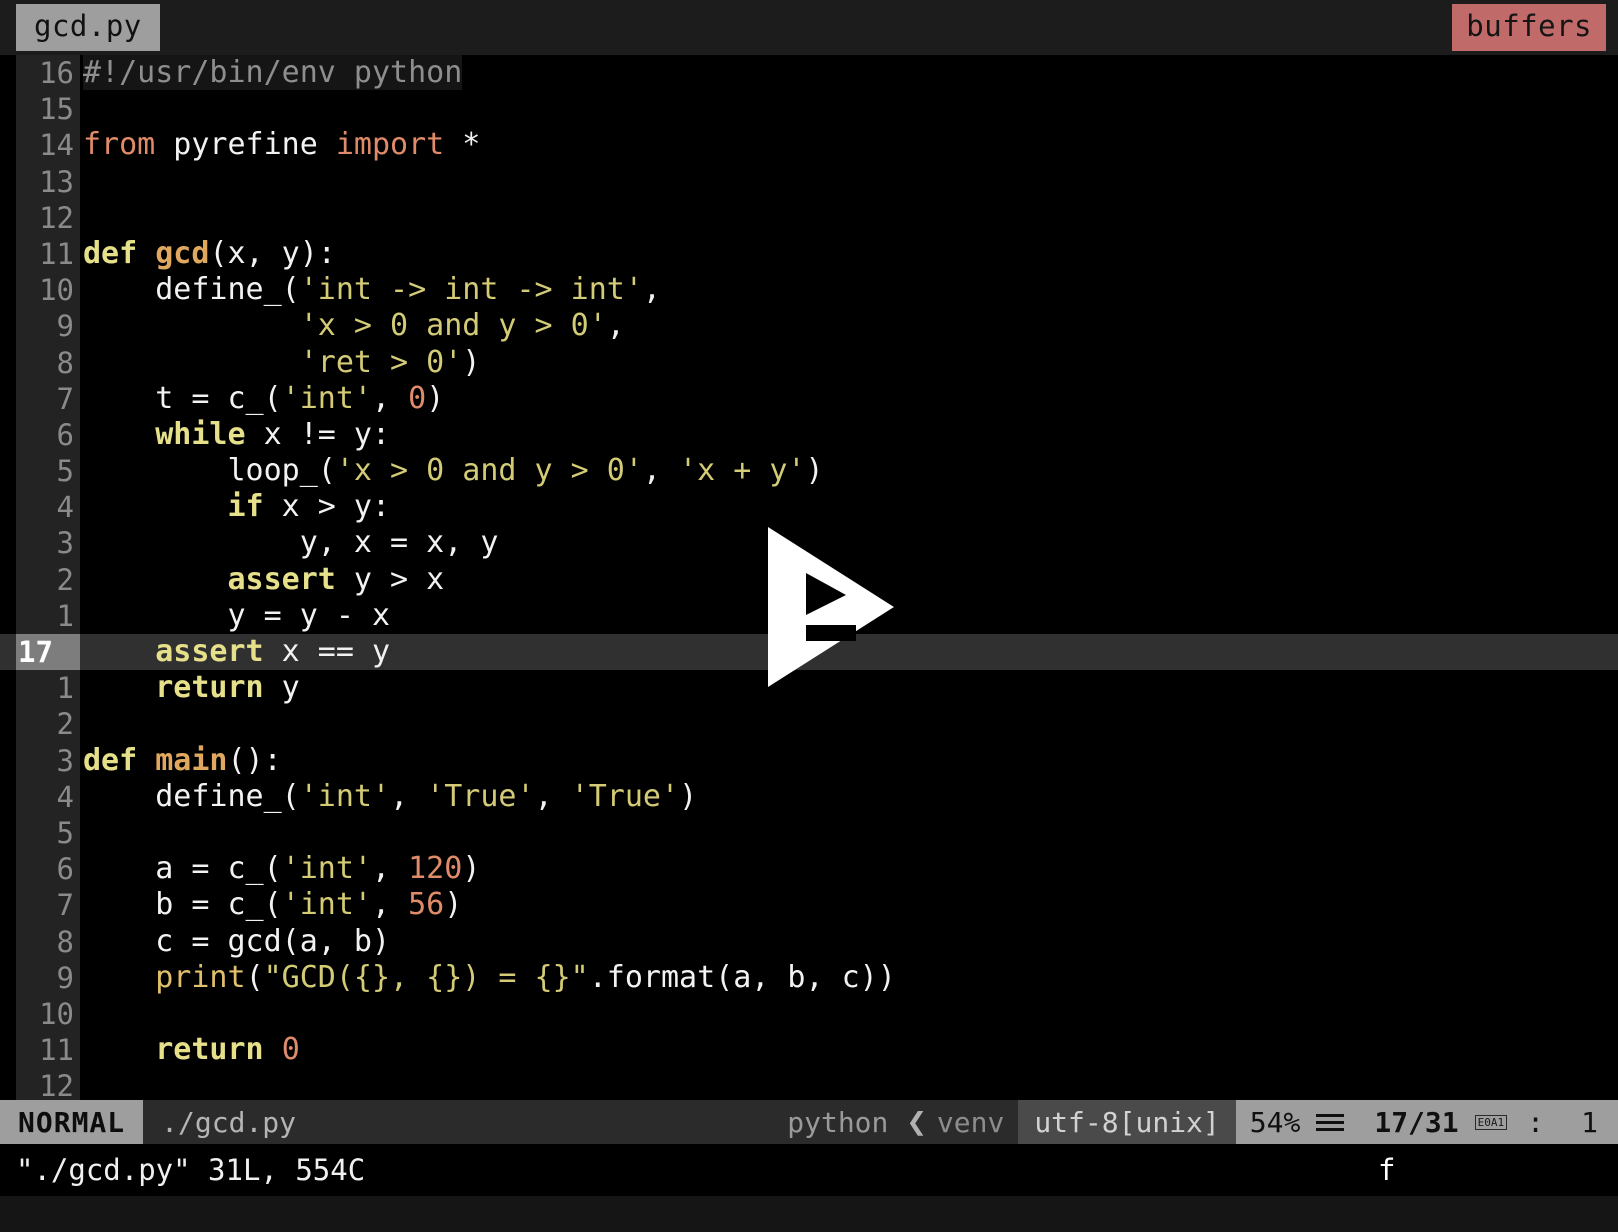 The width and height of the screenshot is (1618, 1232). What do you see at coordinates (390, 579) in the screenshot?
I see `code-token: y > x` at bounding box center [390, 579].